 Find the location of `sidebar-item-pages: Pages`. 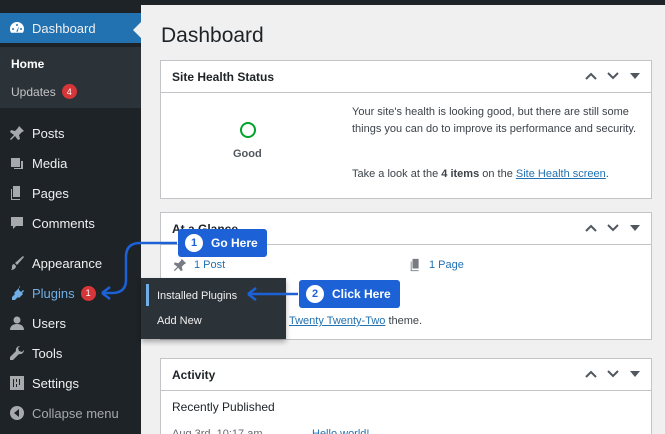

sidebar-item-pages: Pages is located at coordinates (70, 193).